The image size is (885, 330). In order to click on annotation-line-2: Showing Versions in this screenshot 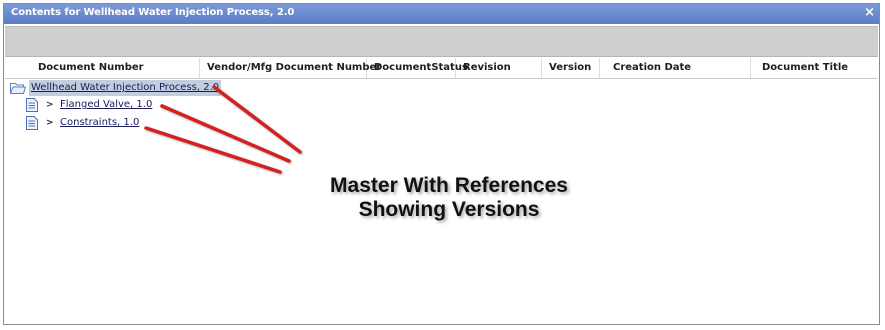, I will do `click(449, 209)`.